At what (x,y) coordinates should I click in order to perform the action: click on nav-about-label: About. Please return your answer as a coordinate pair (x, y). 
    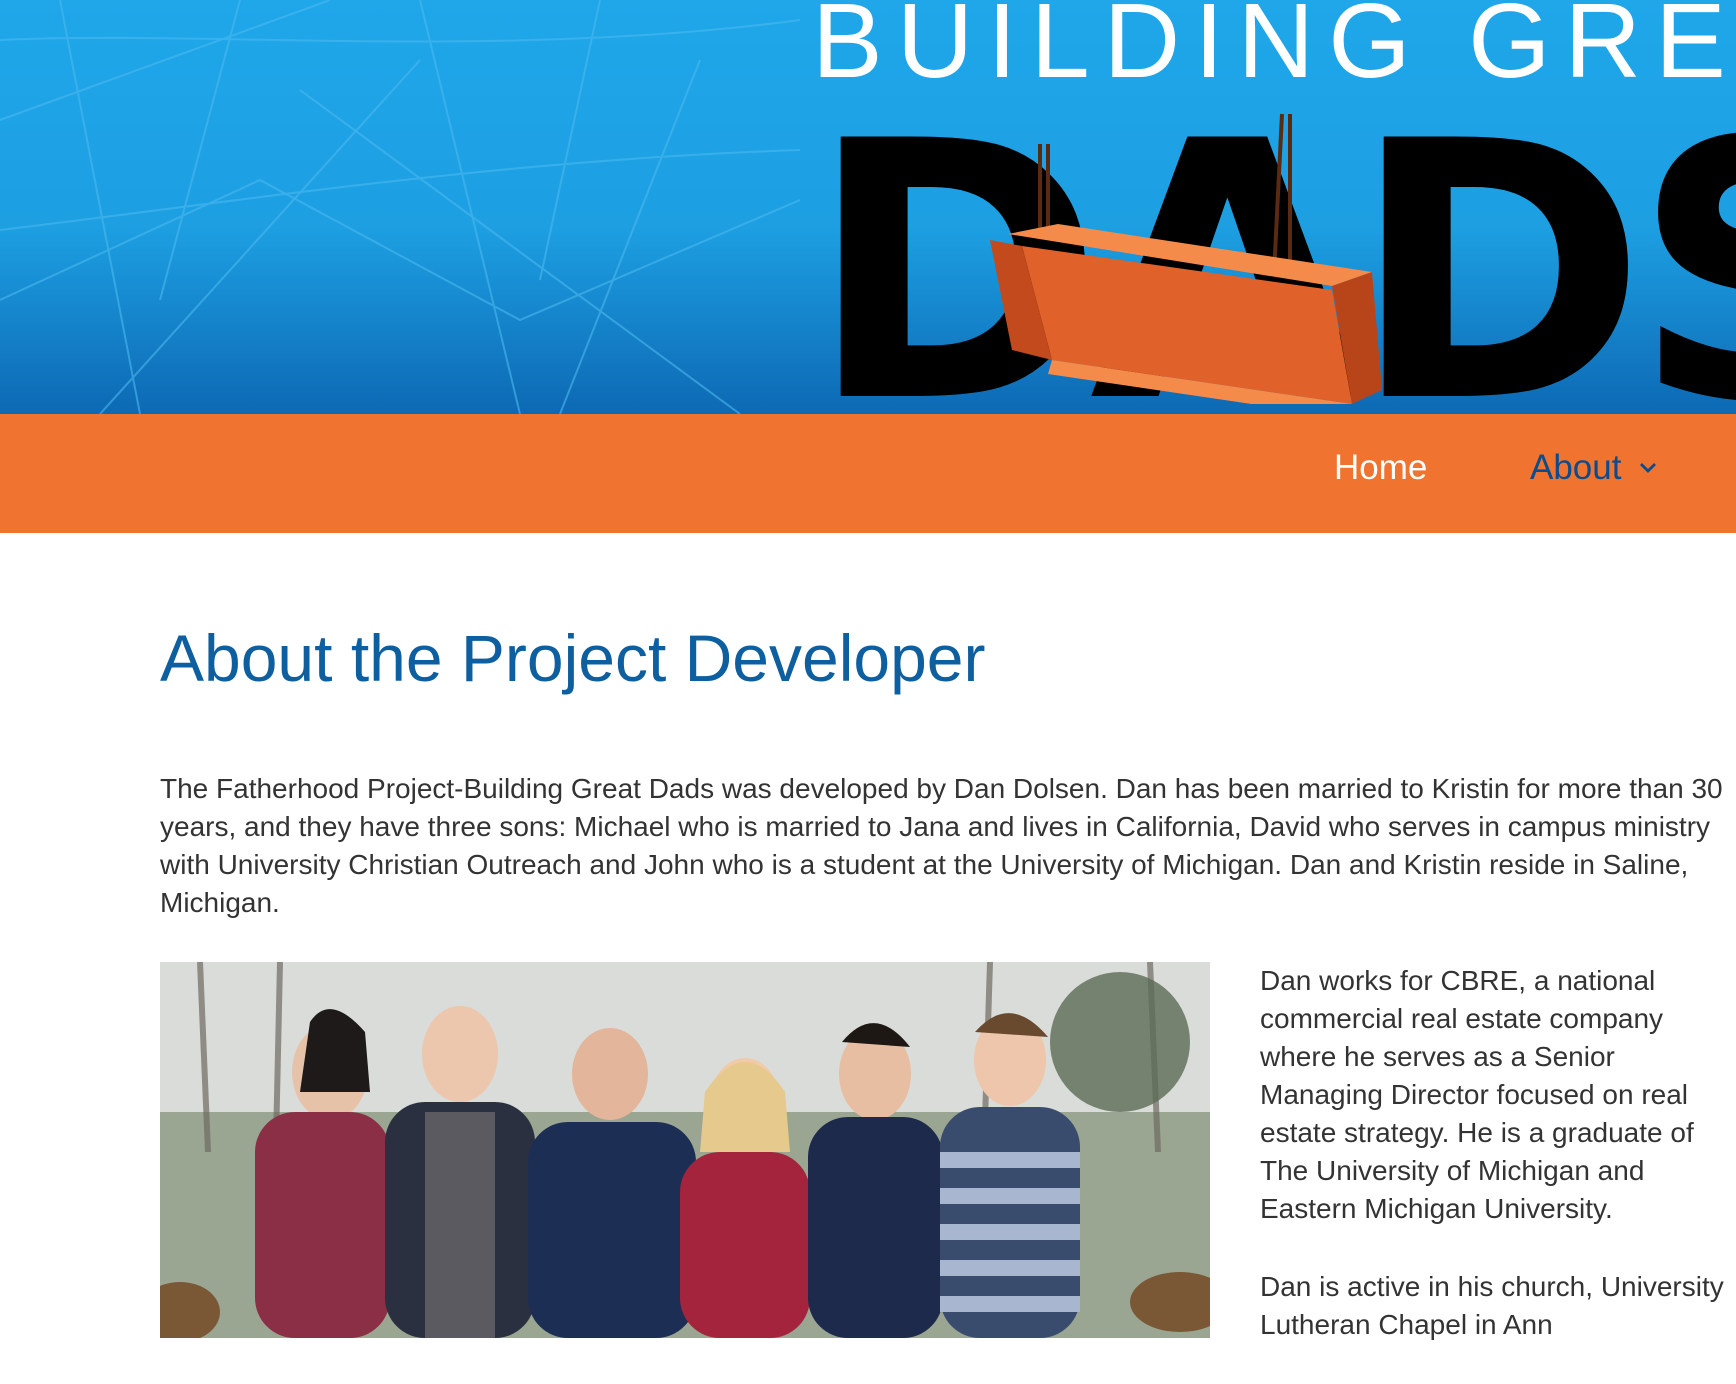
    Looking at the image, I should click on (1576, 467).